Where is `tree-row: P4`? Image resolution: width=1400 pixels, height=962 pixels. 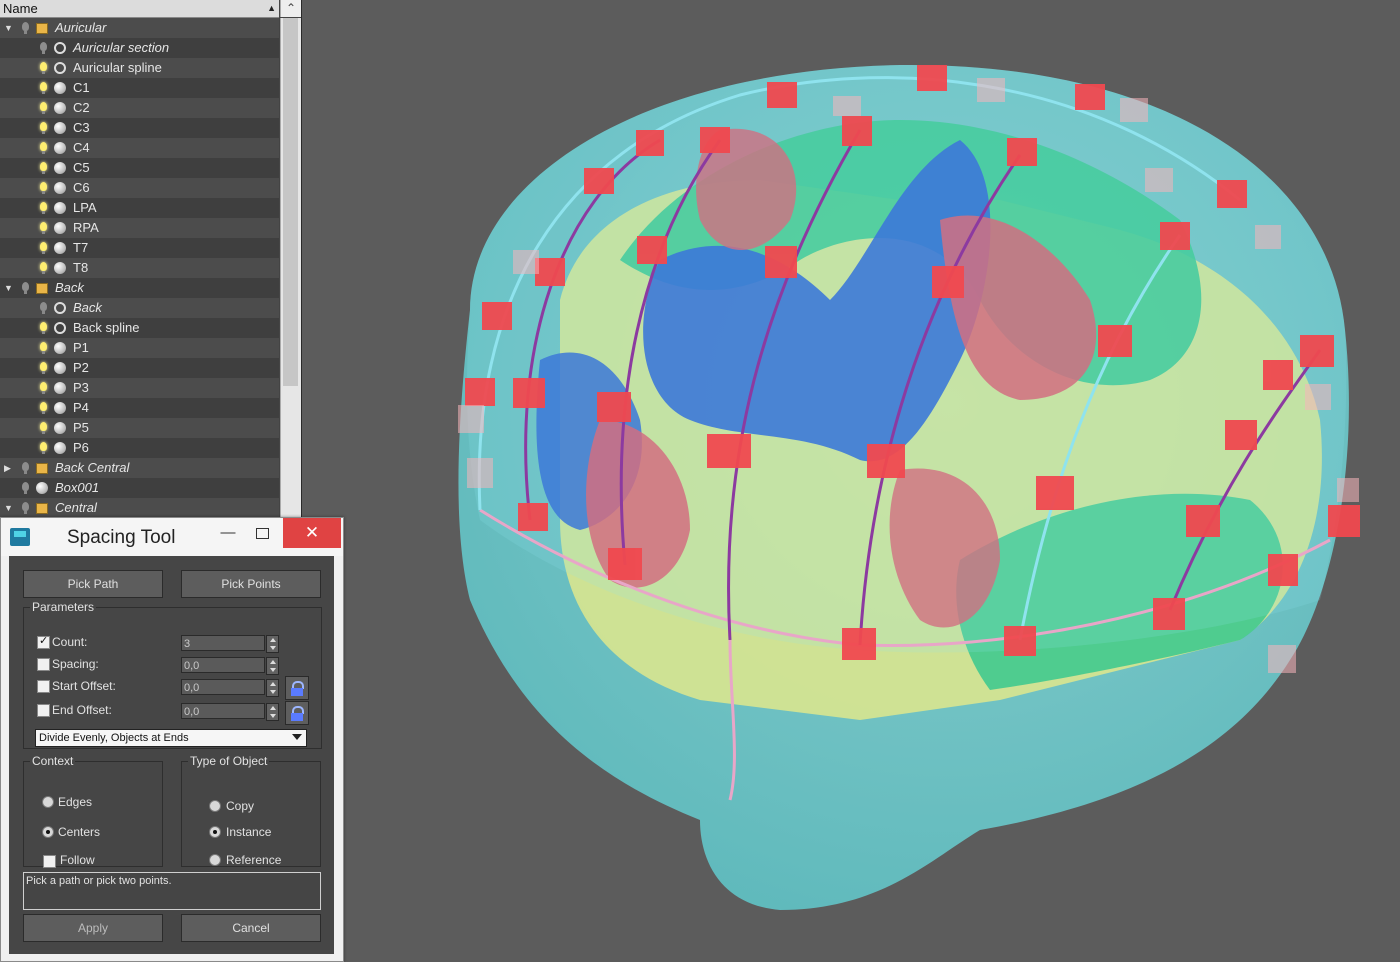 tree-row: P4 is located at coordinates (139, 408).